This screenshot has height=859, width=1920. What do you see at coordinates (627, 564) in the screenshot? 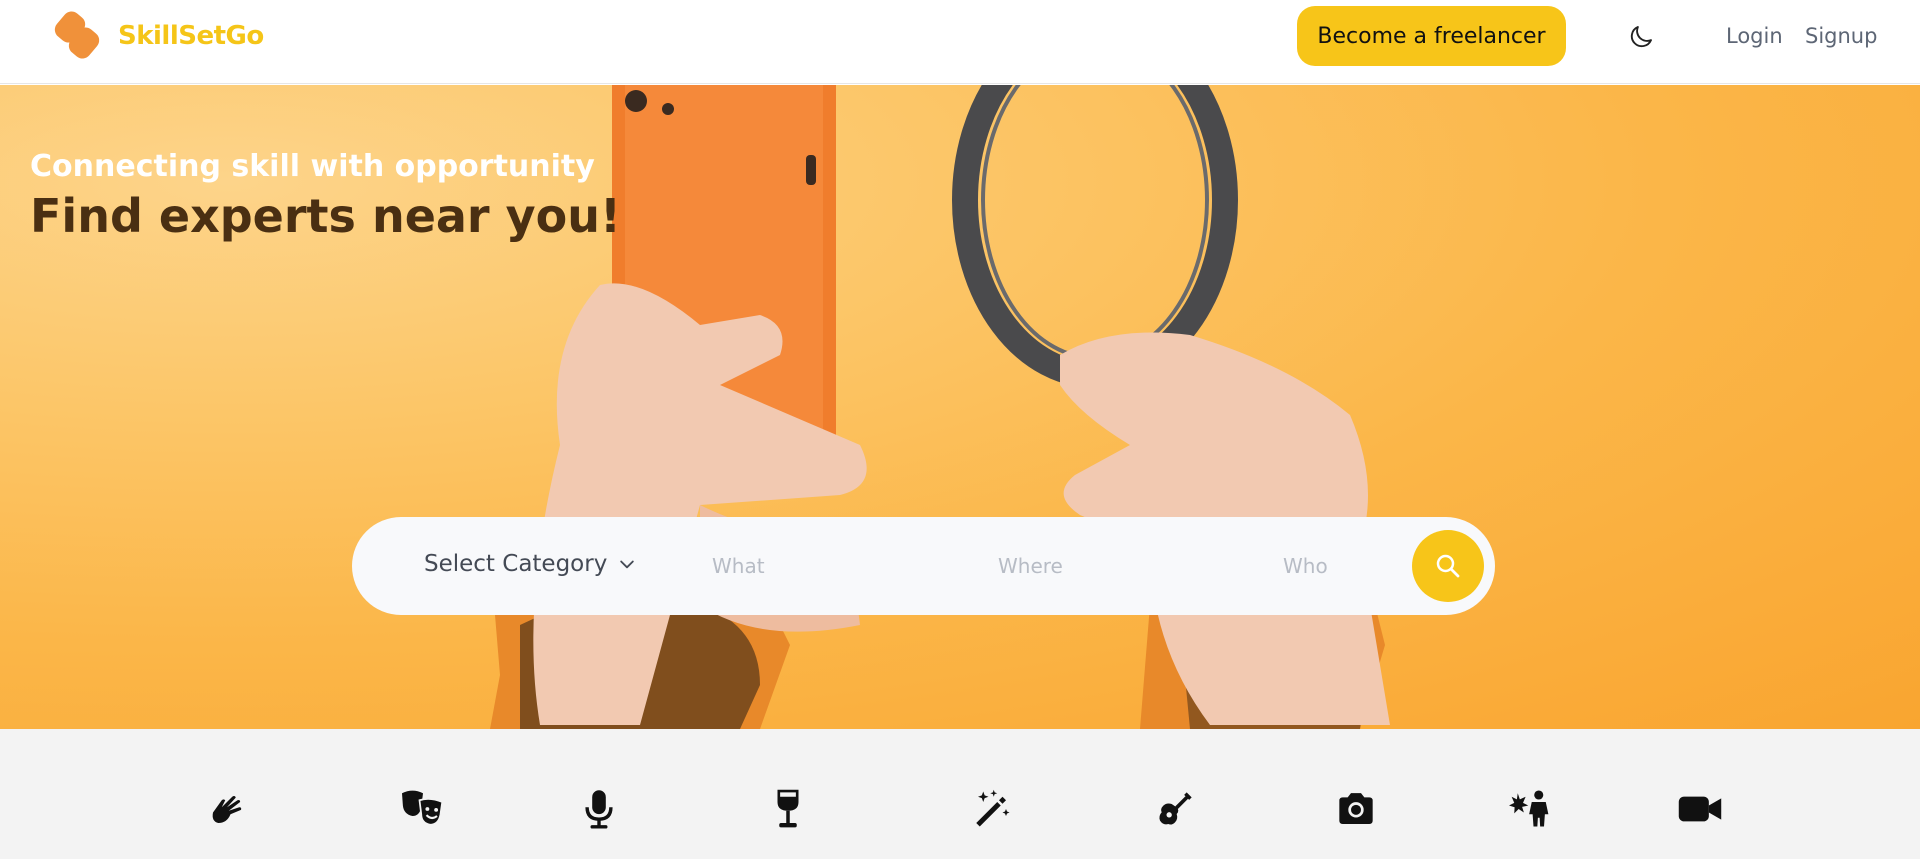
I see `chevron-down-icon` at bounding box center [627, 564].